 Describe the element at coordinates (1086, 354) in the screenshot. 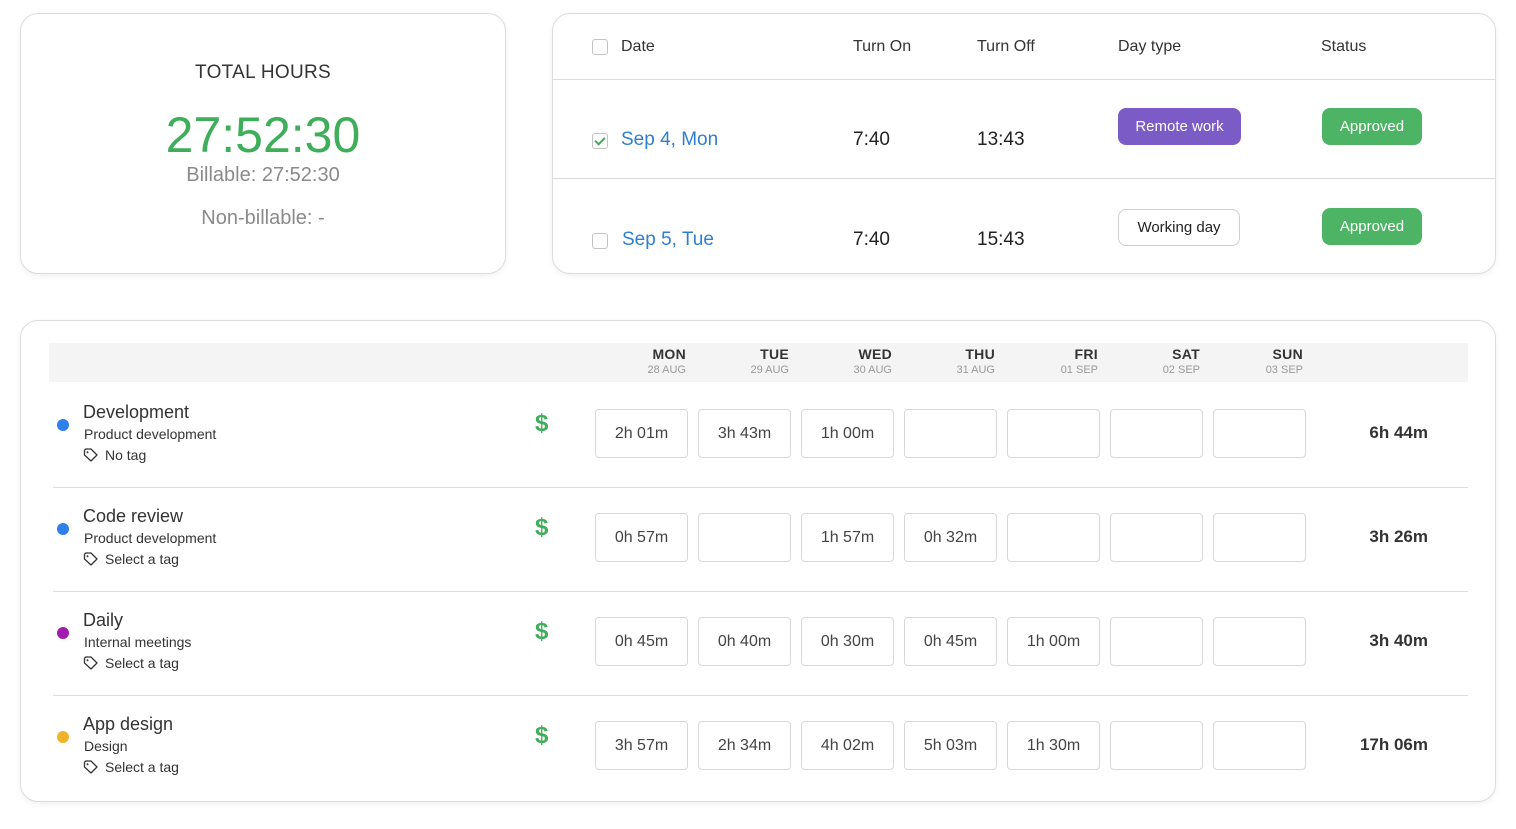

I see `day-name: FRI` at that location.